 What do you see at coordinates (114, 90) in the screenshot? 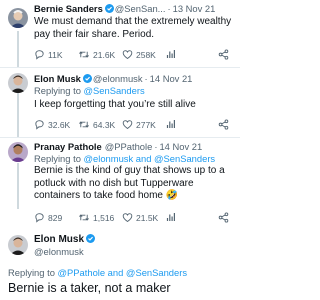
I see `replying-to-mention: @SenSanders` at bounding box center [114, 90].